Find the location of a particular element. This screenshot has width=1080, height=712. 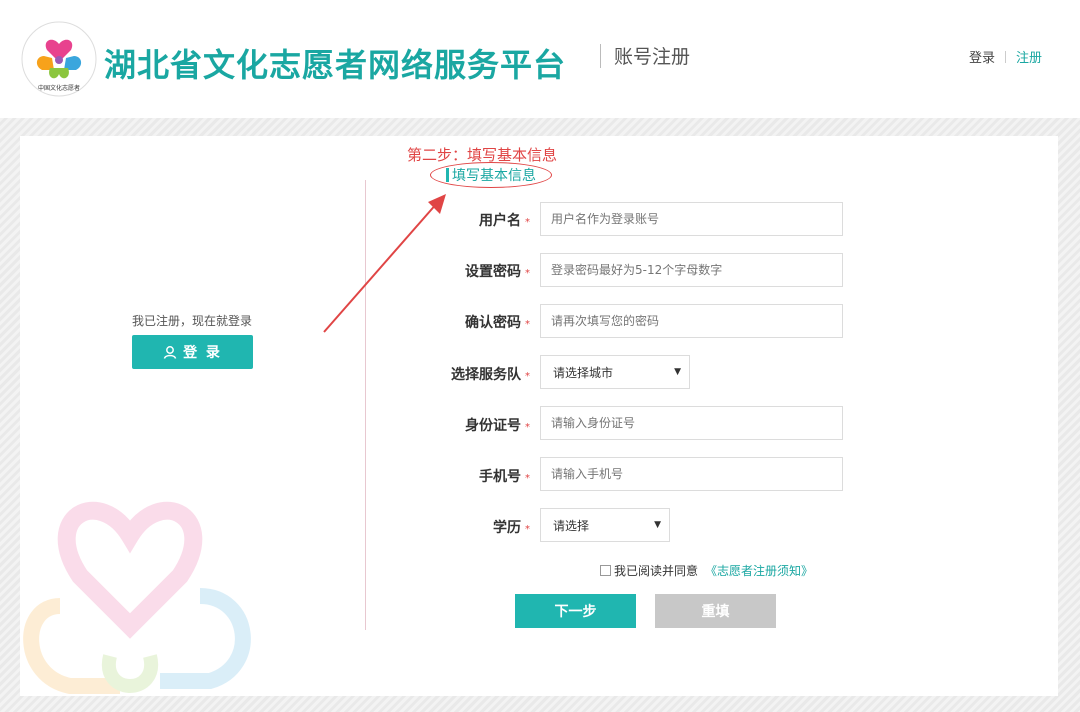

top-register-link: 注册 is located at coordinates (1029, 56).